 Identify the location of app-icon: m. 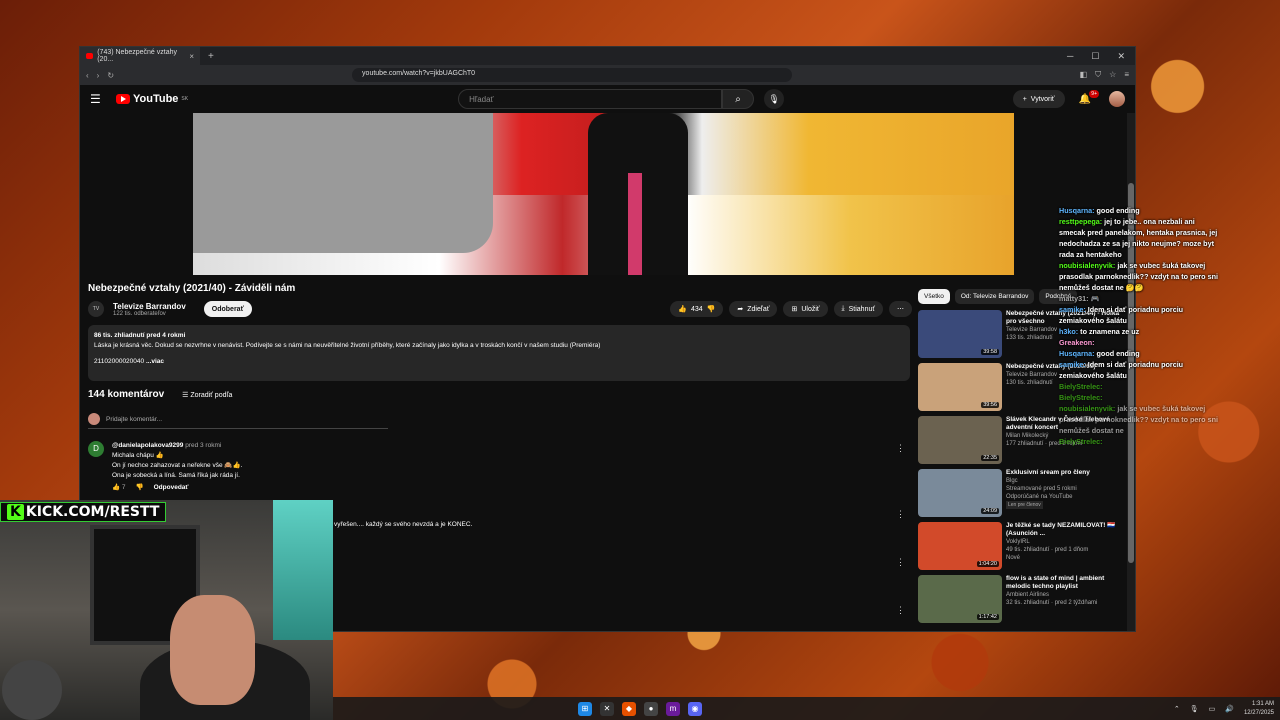
(673, 708).